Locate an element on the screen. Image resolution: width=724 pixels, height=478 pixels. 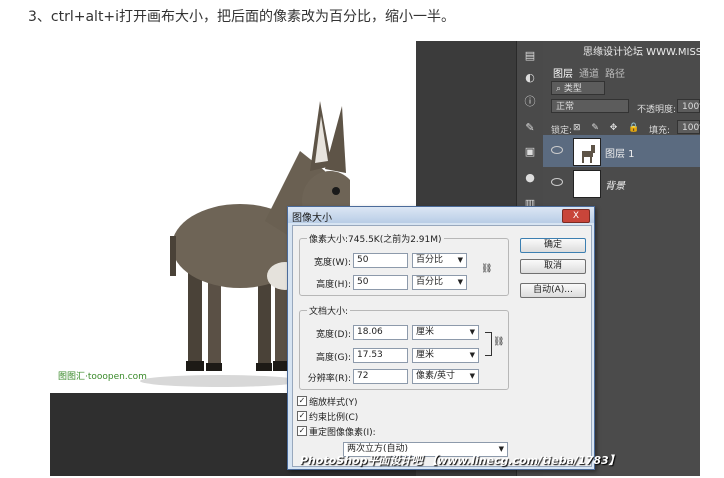
doc-width-label: 宽度(D): is located at coordinates (333, 335).